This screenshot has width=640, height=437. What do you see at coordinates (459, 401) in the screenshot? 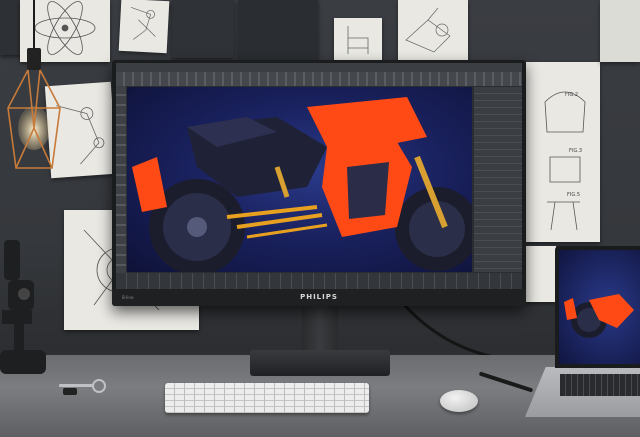
I see `mouse` at bounding box center [459, 401].